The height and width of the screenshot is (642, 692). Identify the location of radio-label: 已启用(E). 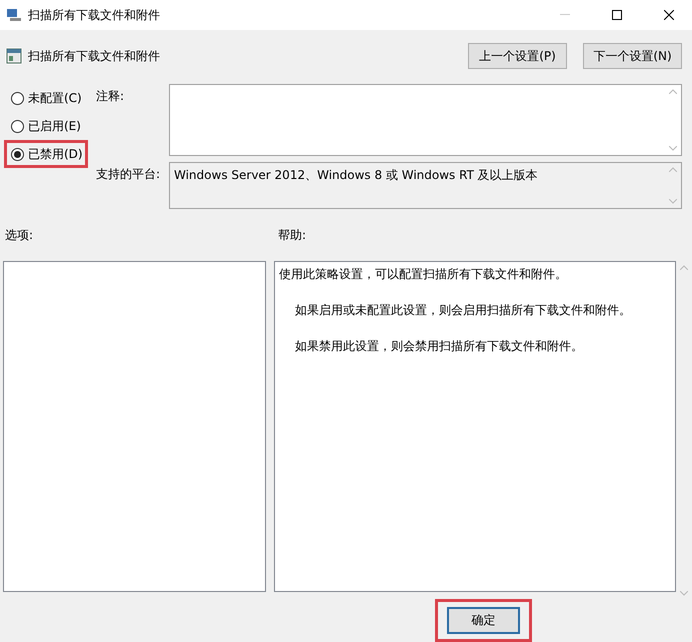
(54, 126).